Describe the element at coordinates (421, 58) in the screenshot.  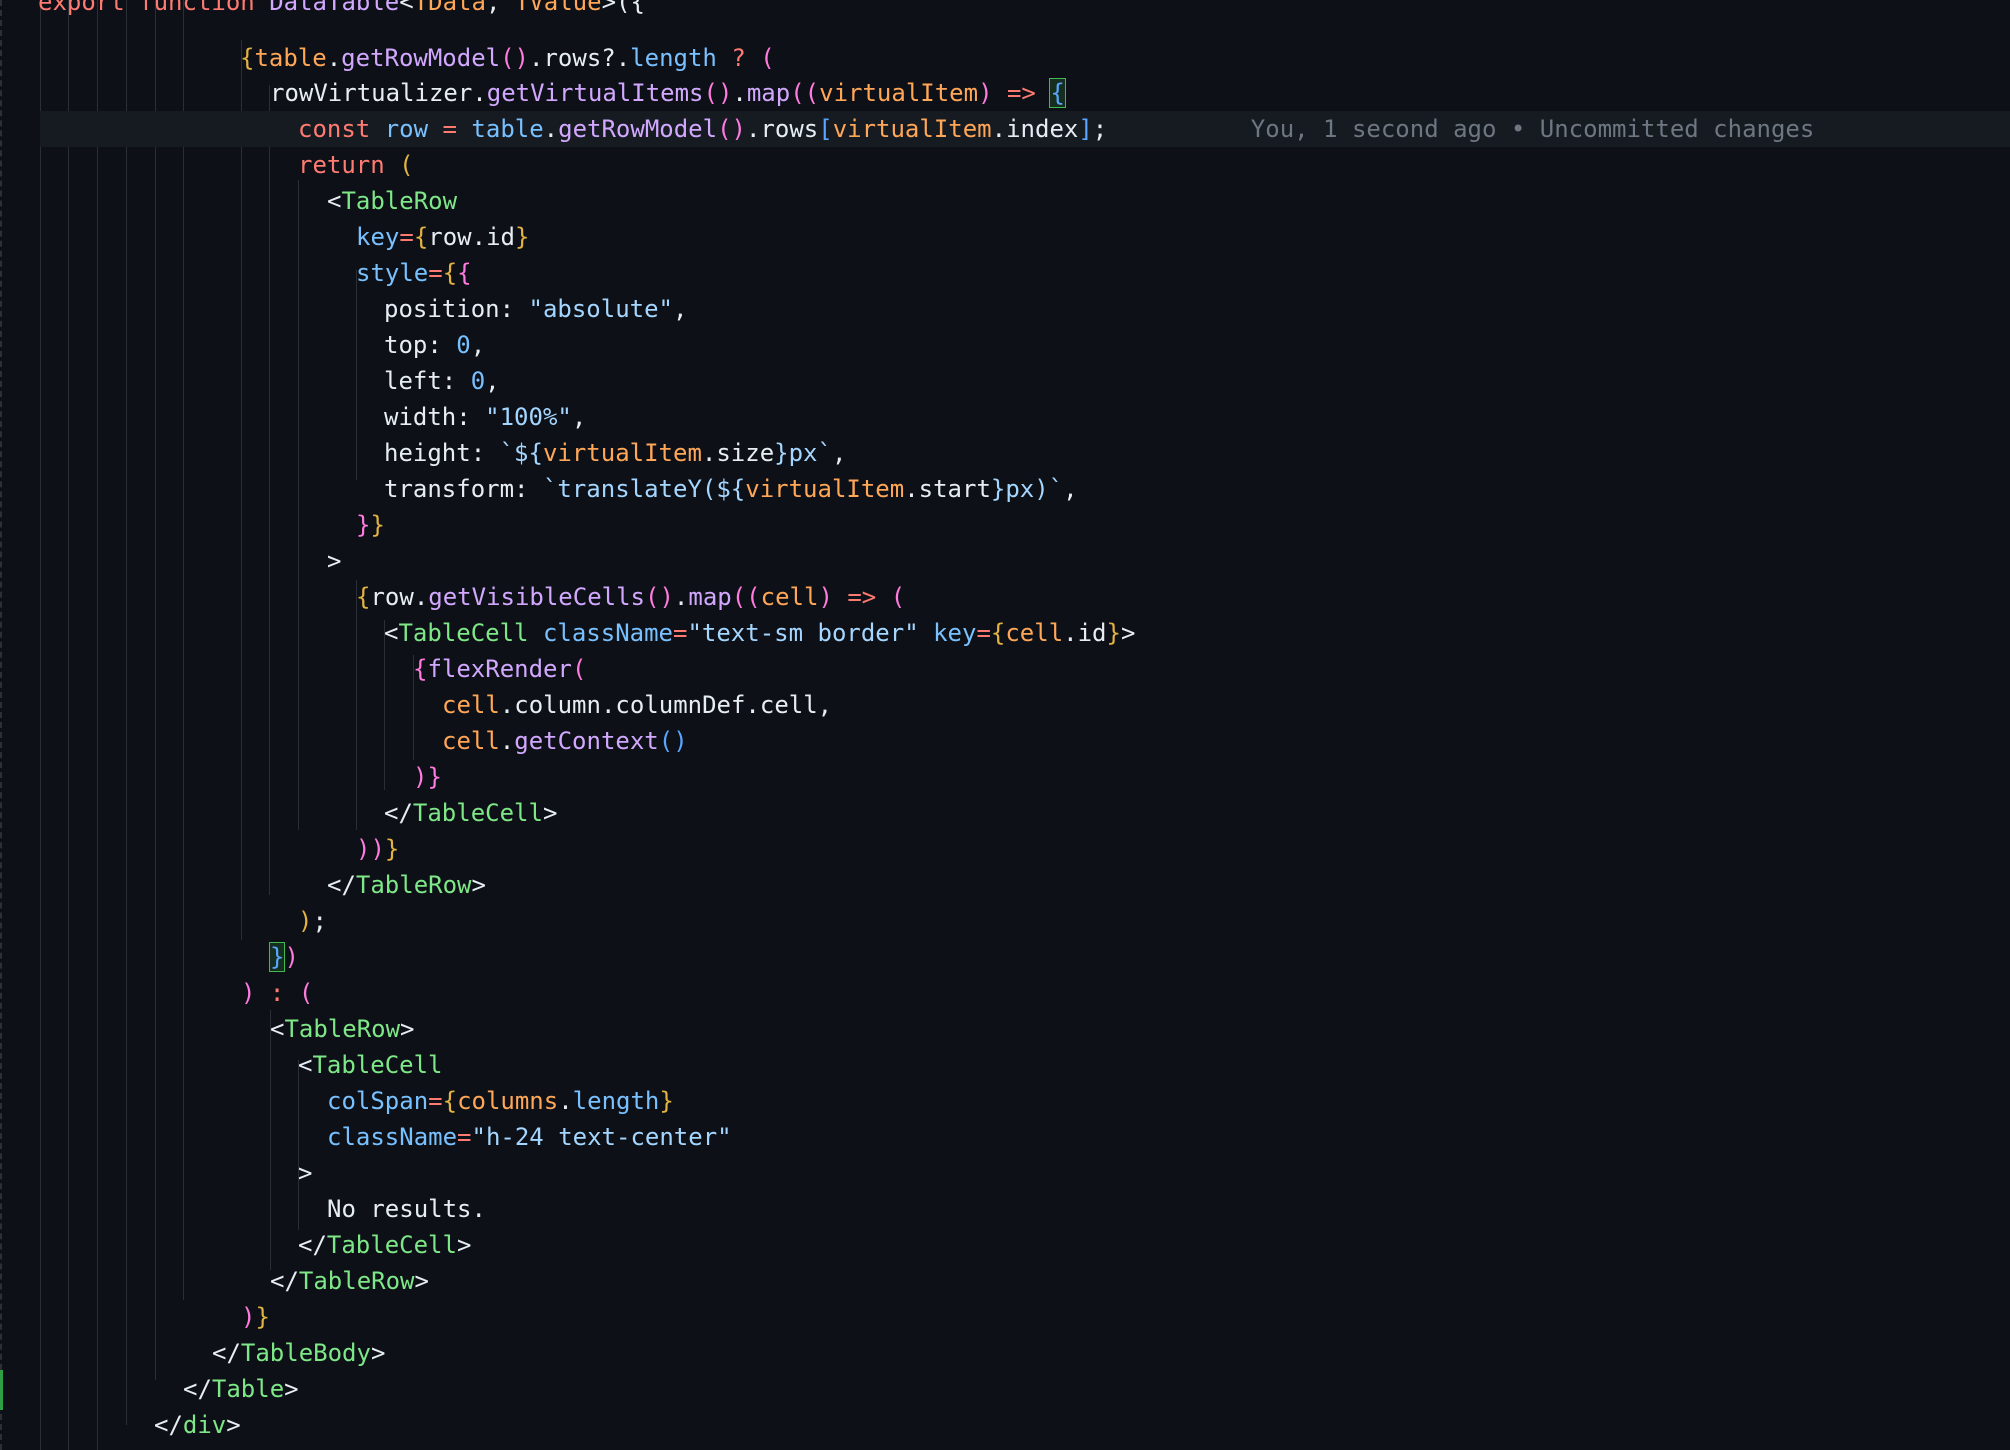
I see `code-token: getRowModel` at that location.